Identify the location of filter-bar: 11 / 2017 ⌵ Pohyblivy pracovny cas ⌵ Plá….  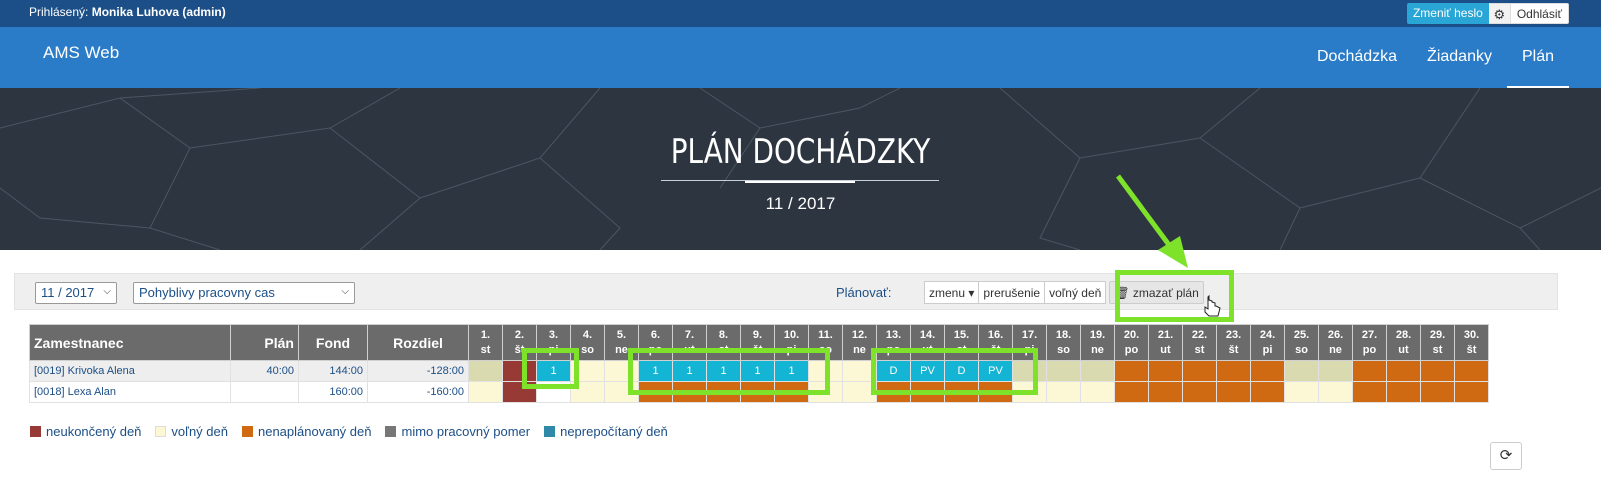
(786, 291).